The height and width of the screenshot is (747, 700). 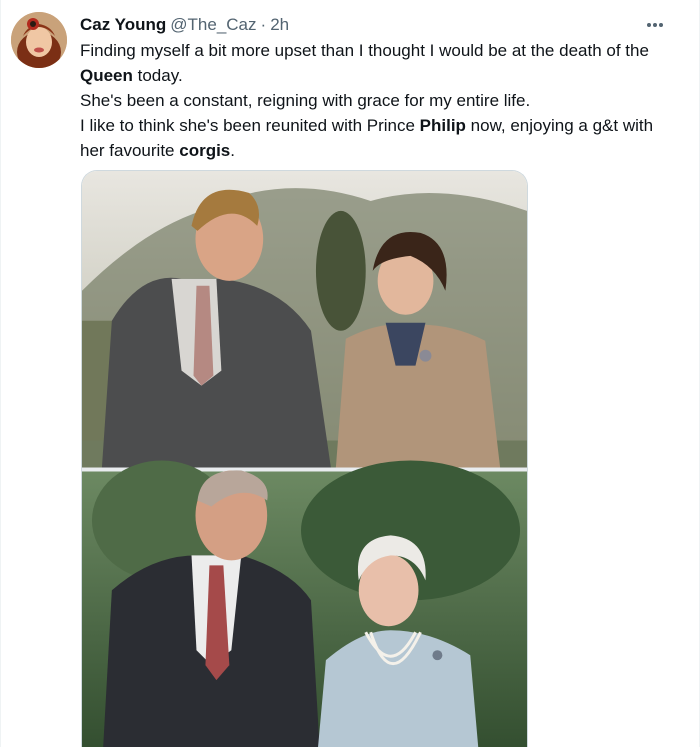 I want to click on text-segment: ., so click(x=232, y=150).